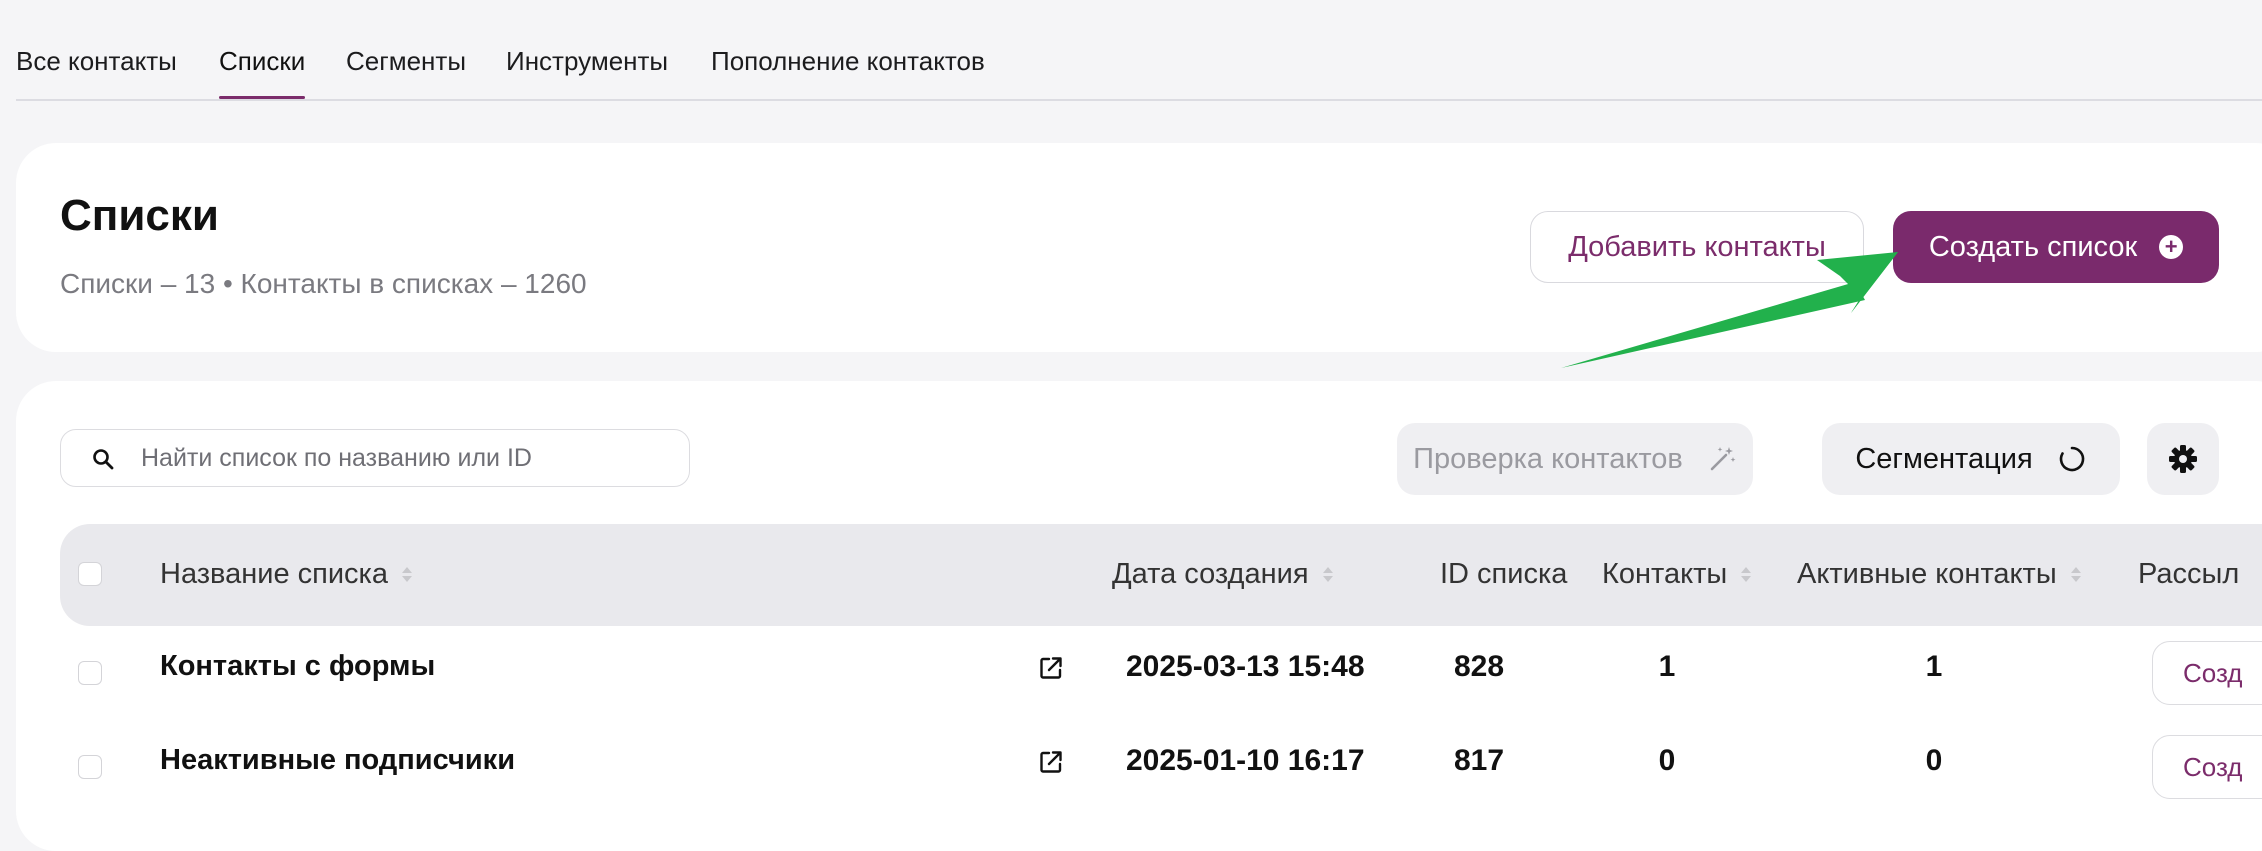 This screenshot has height=851, width=2262. What do you see at coordinates (1667, 666) in the screenshot?
I see `contacts-count: 1` at bounding box center [1667, 666].